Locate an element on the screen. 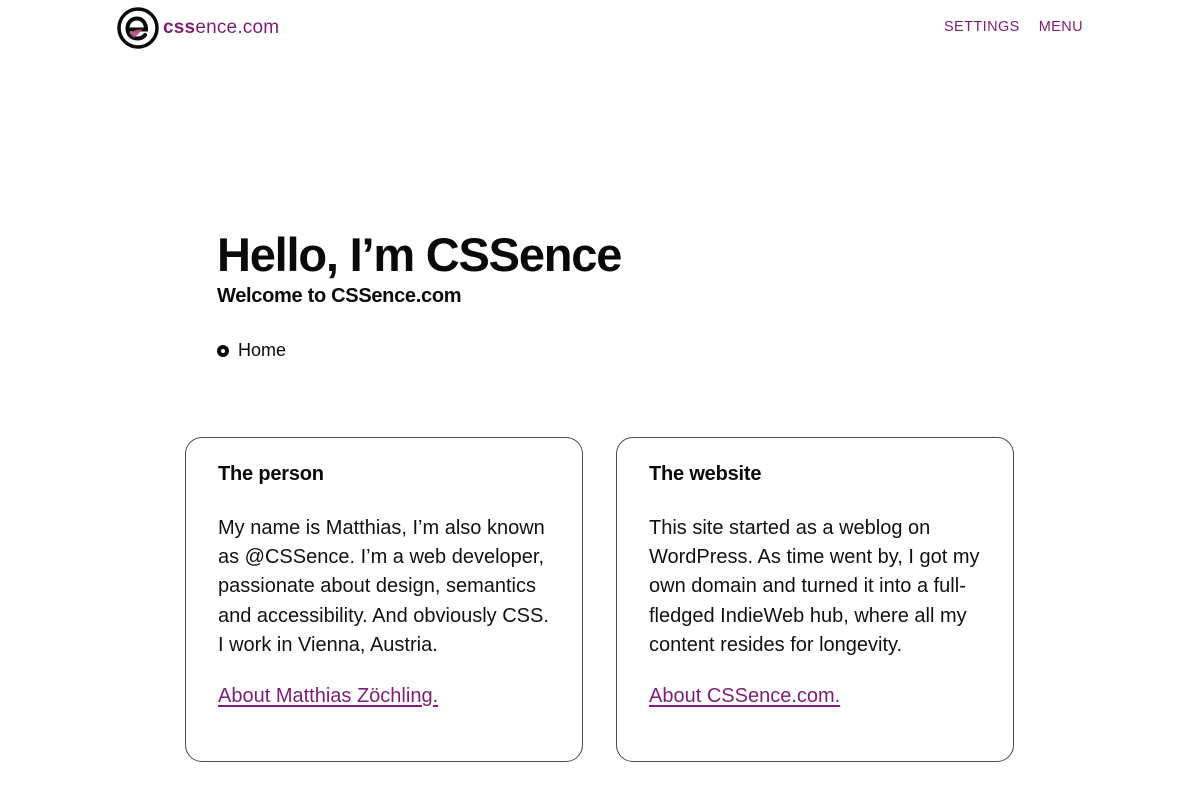 Image resolution: width=1200 pixels, height=800 pixels. cssence-logo-icon is located at coordinates (138, 28).